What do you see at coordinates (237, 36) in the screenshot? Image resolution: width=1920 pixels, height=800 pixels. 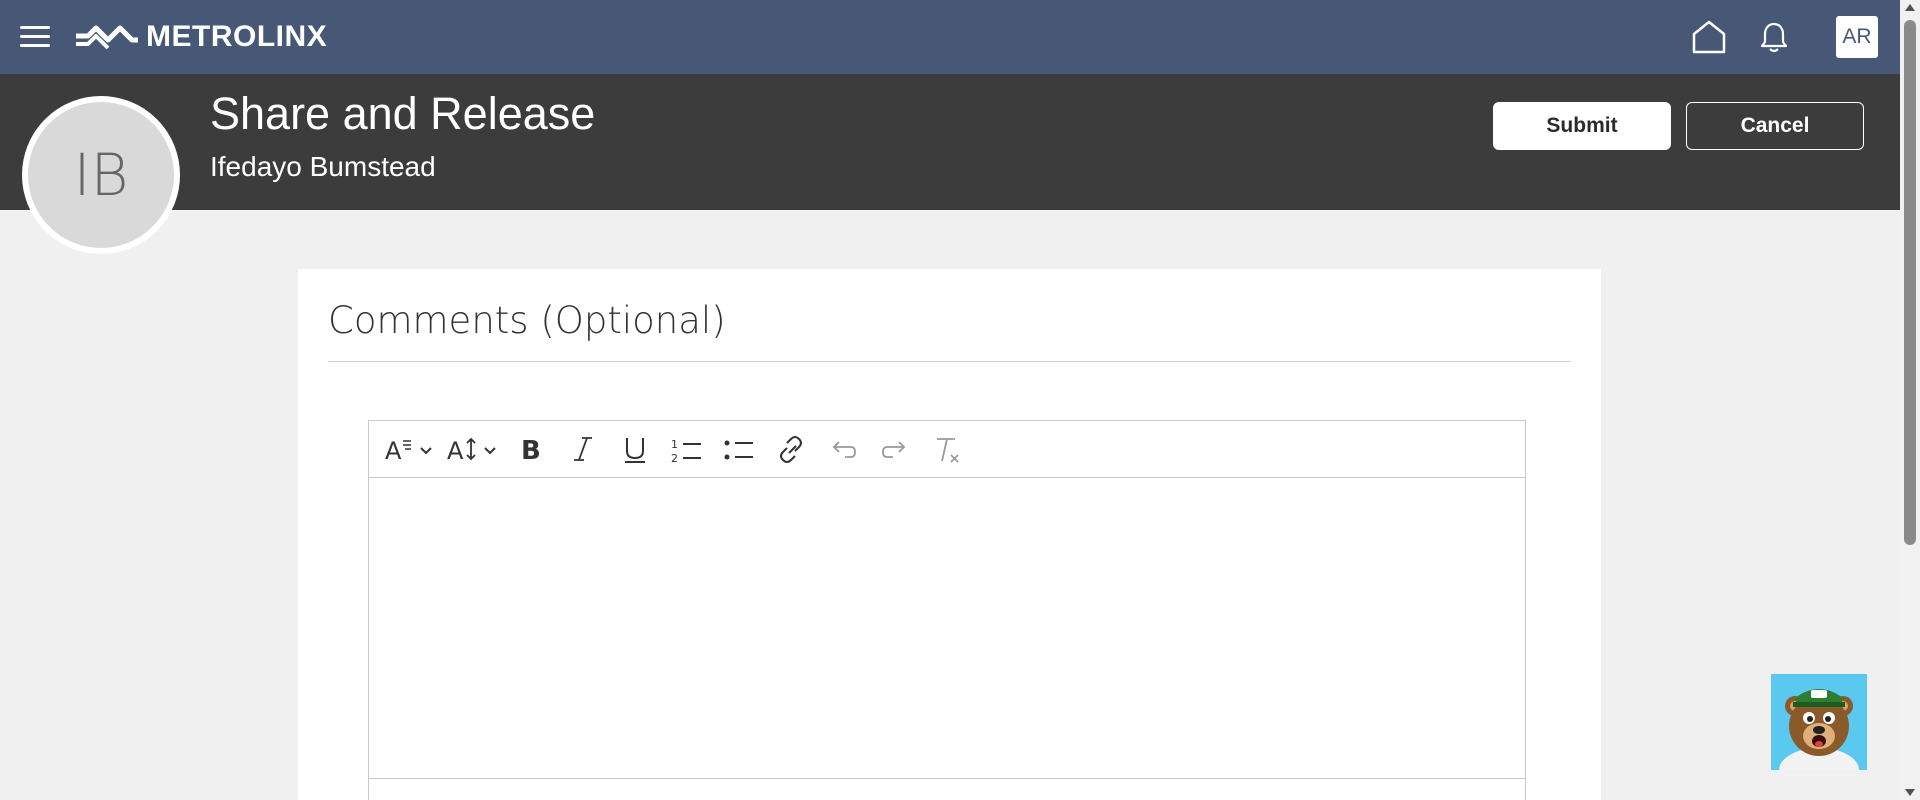 I see `brand-name: METROLINX` at bounding box center [237, 36].